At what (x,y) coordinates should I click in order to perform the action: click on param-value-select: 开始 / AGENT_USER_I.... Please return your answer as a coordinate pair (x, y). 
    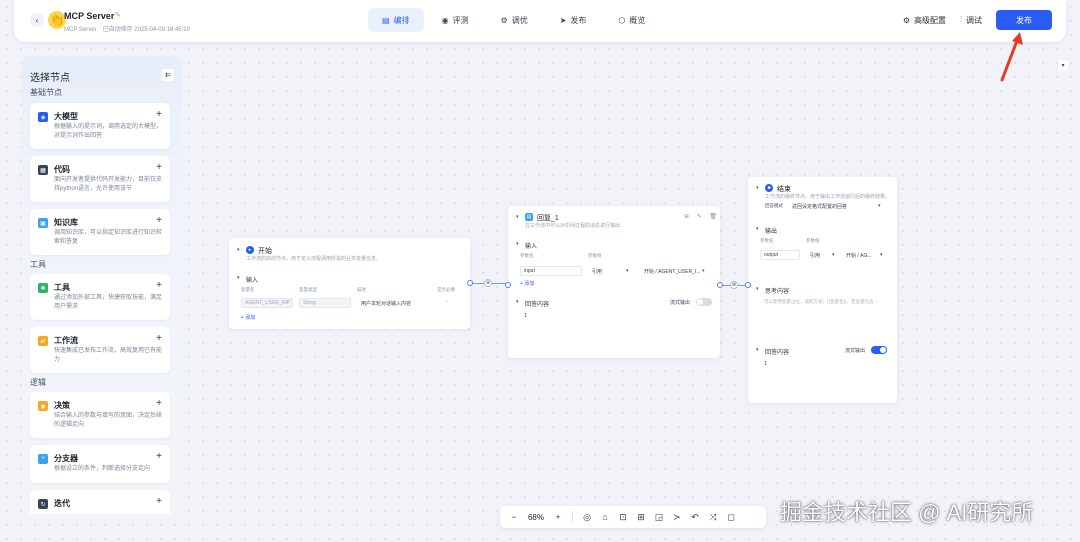
    Looking at the image, I should click on (672, 271).